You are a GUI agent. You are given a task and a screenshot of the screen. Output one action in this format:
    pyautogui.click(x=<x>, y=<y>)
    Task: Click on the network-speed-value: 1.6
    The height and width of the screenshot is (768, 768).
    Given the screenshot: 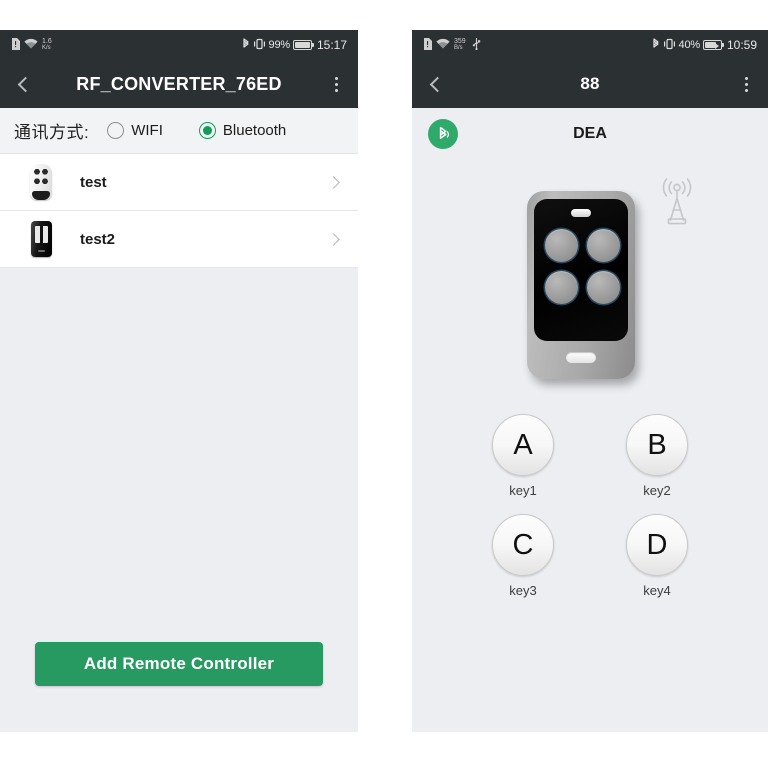 What is the action you would take?
    pyautogui.click(x=47, y=41)
    